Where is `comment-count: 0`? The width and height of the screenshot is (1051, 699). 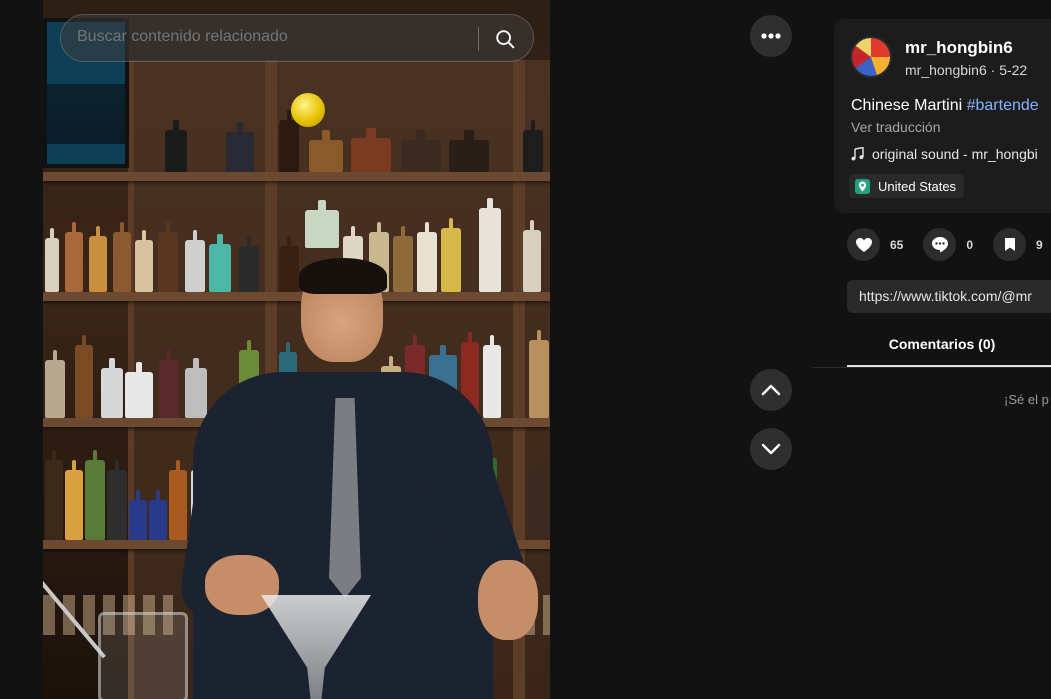 comment-count: 0 is located at coordinates (970, 244).